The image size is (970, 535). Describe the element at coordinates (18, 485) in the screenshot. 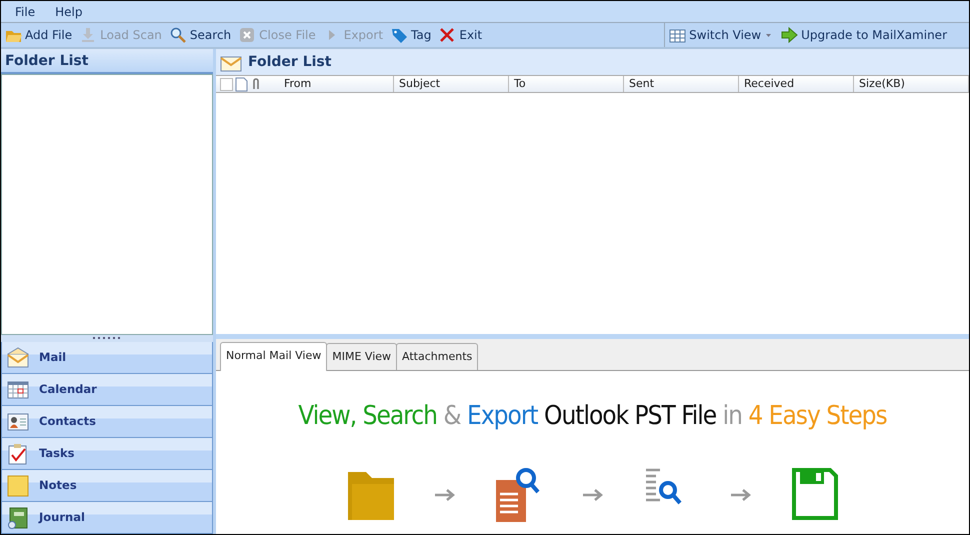

I see `note-icon` at that location.